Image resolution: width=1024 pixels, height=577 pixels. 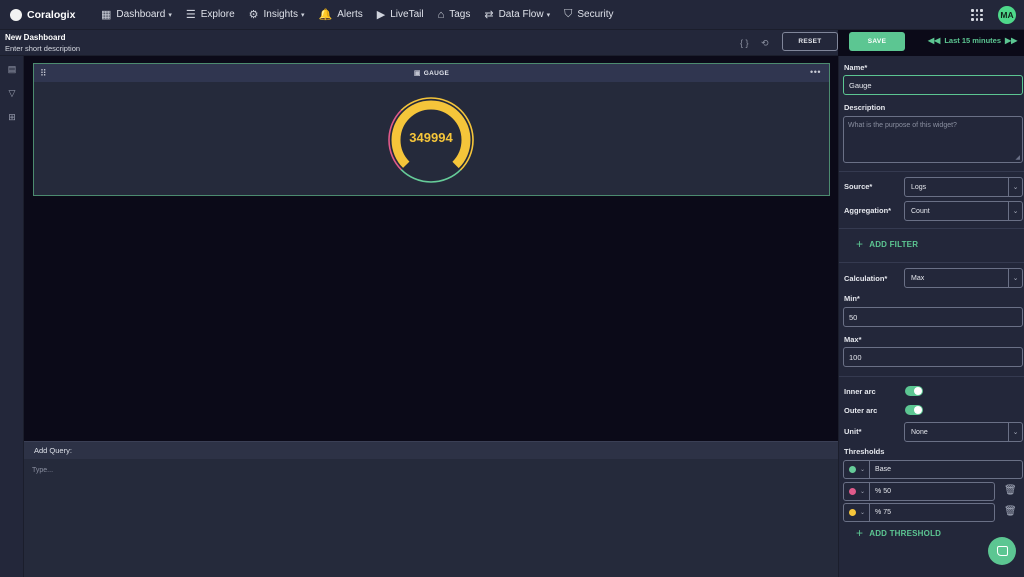 I want to click on description-field: What is the purpose of this widget? ◢, so click(x=933, y=139).